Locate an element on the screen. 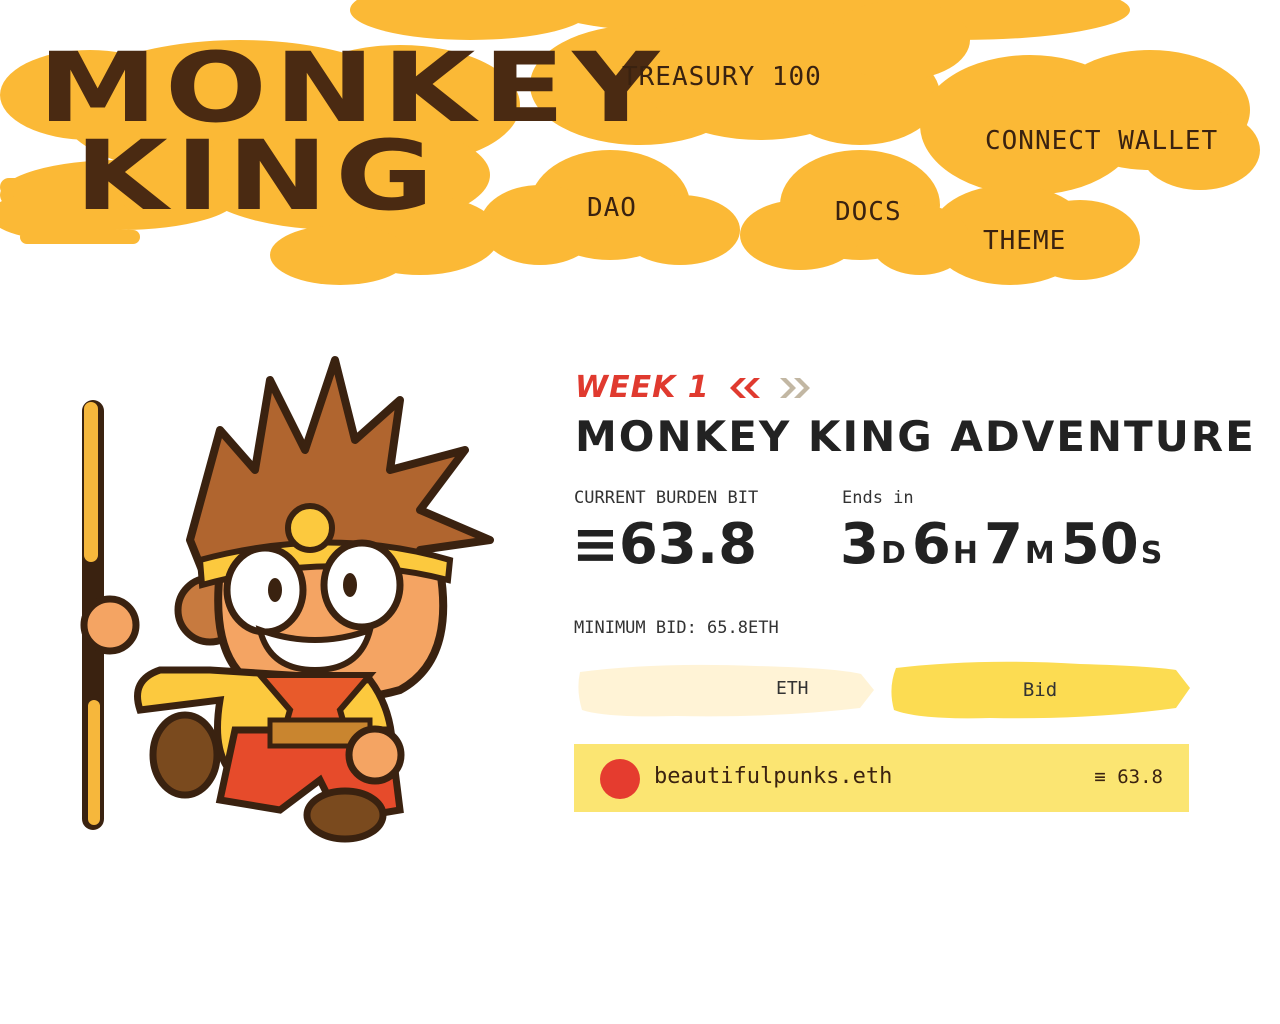  bid-amount-input is located at coordinates (726, 690).